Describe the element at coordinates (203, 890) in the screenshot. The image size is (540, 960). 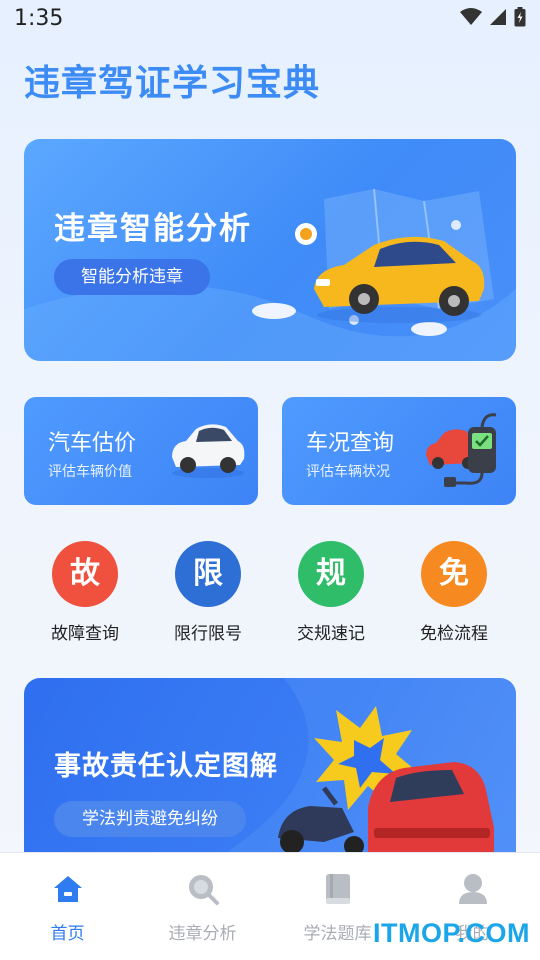
I see `search-icon` at that location.